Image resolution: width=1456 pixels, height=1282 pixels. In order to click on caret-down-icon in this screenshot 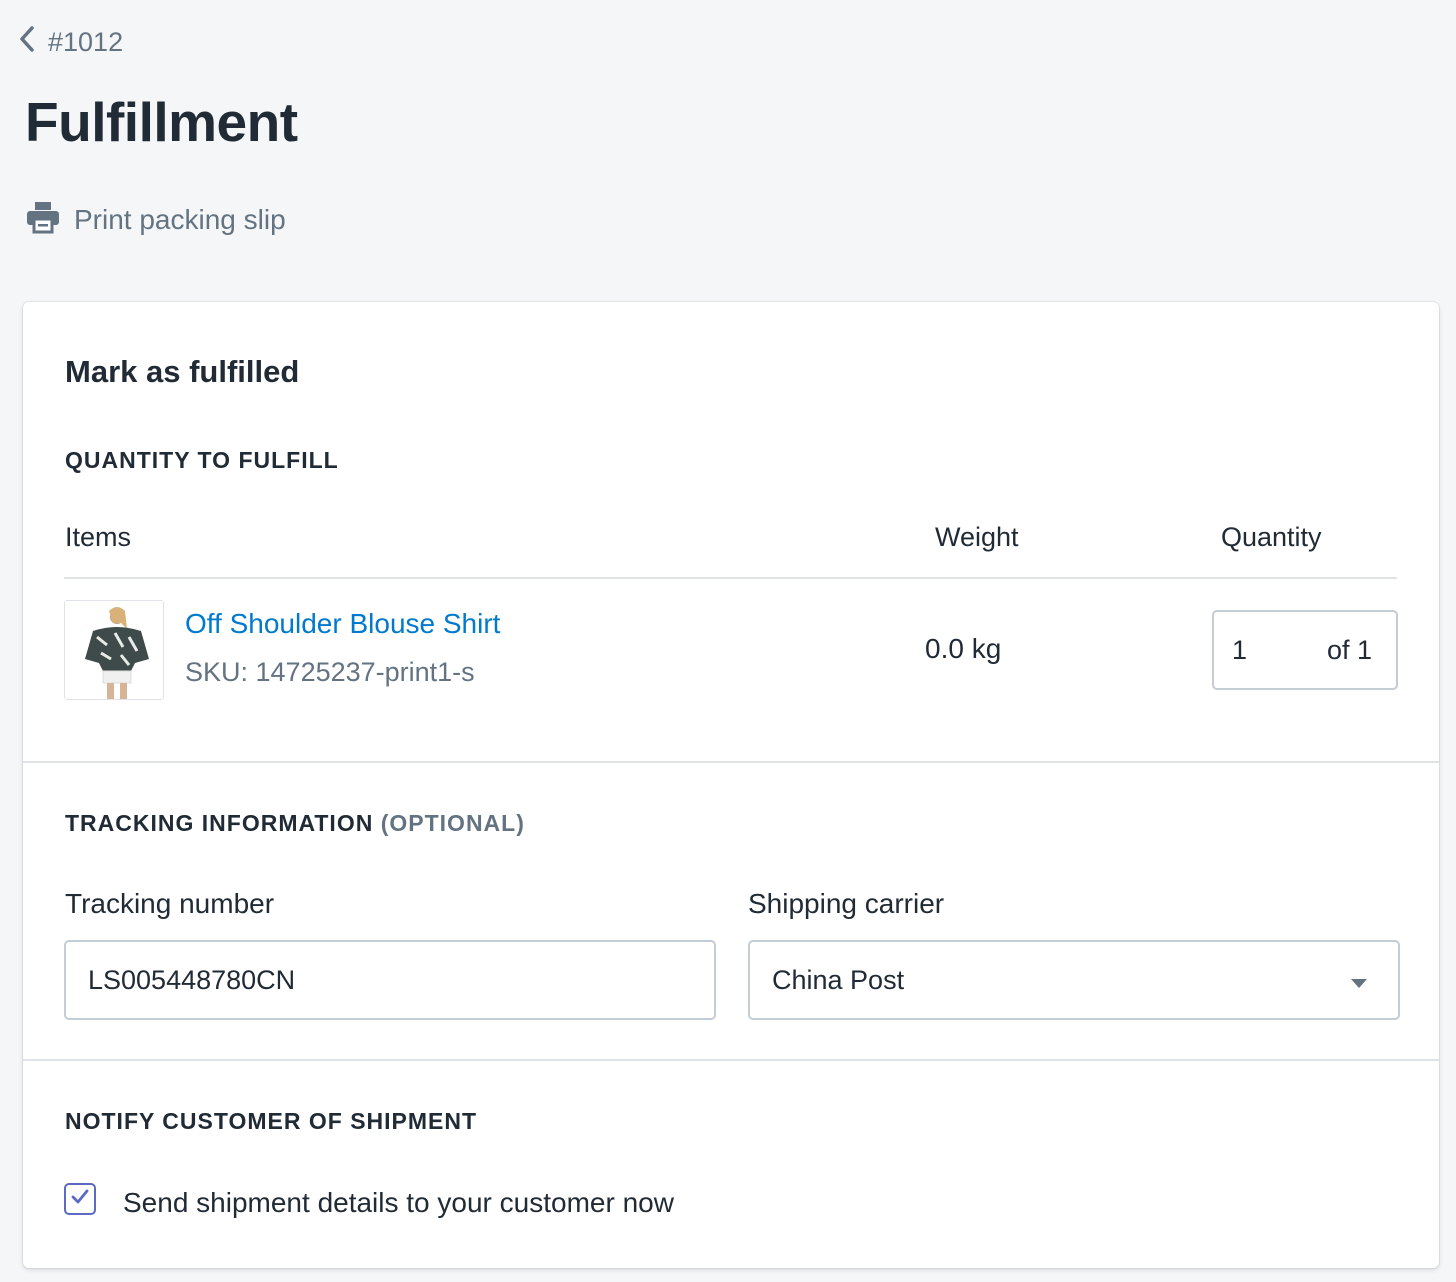, I will do `click(1359, 980)`.